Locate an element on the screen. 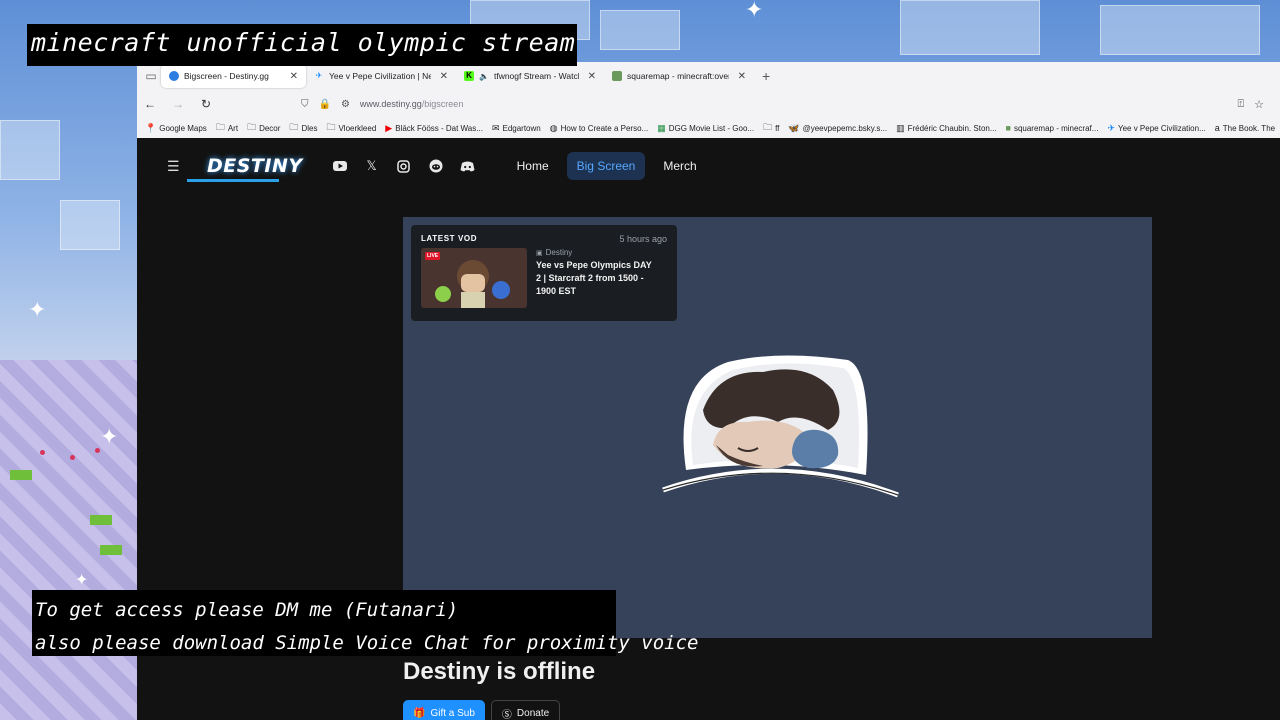 This screenshot has width=1280, height=720. envelope-icon: ✉ is located at coordinates (495, 127).